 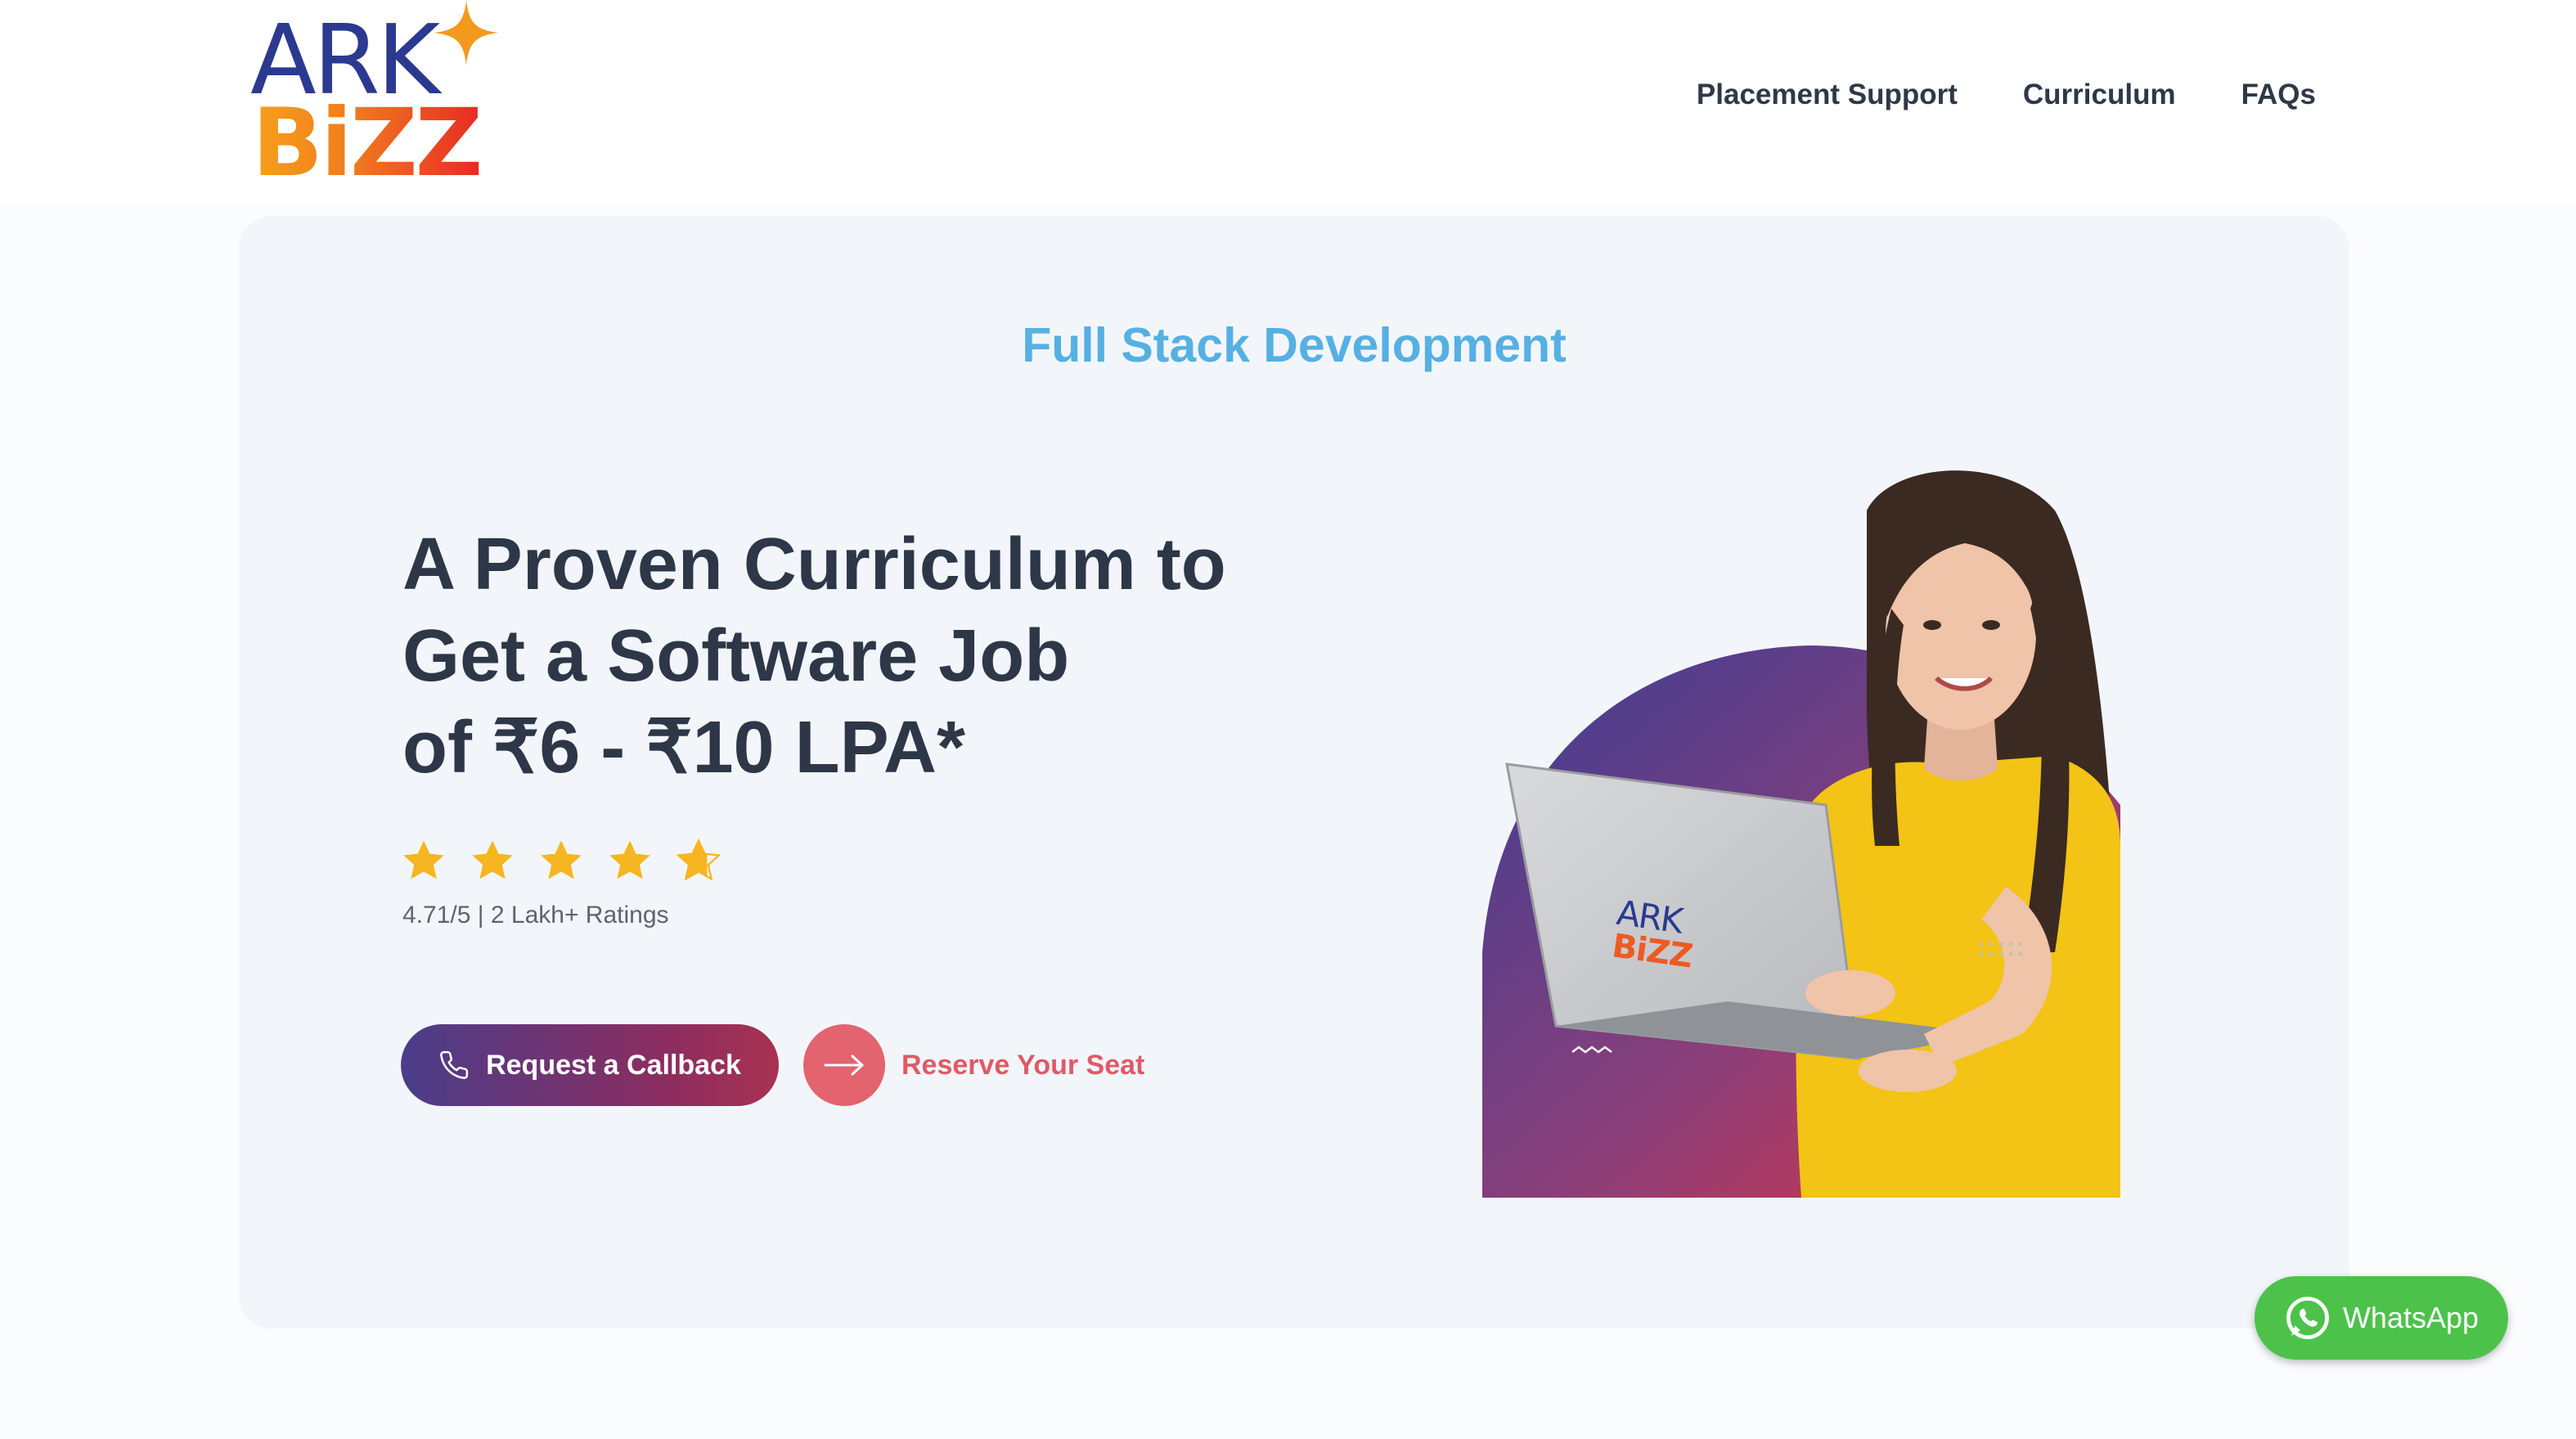 I want to click on request-callback-button: Request a Callback, so click(x=590, y=1065).